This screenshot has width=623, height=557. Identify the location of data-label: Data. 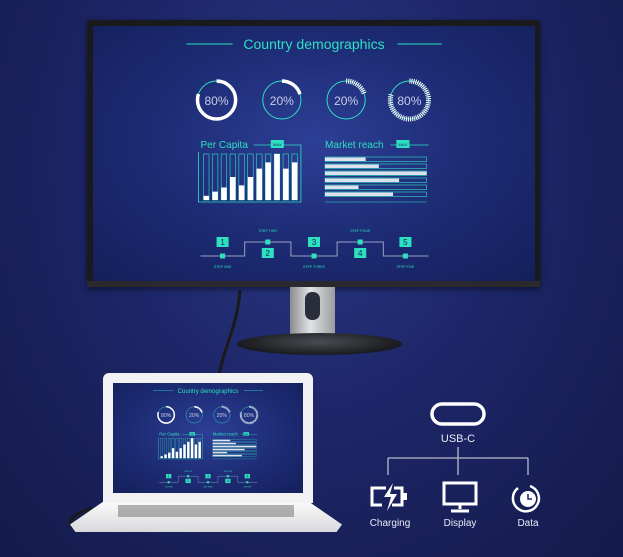
(528, 523).